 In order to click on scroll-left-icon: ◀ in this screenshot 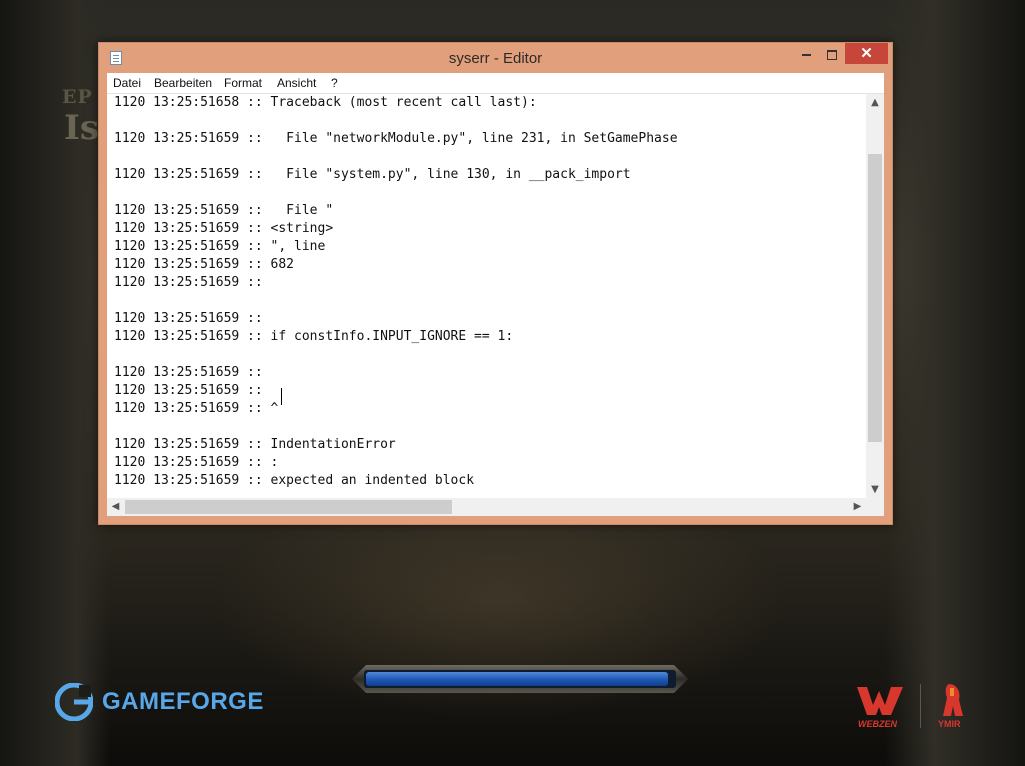, I will do `click(115, 507)`.